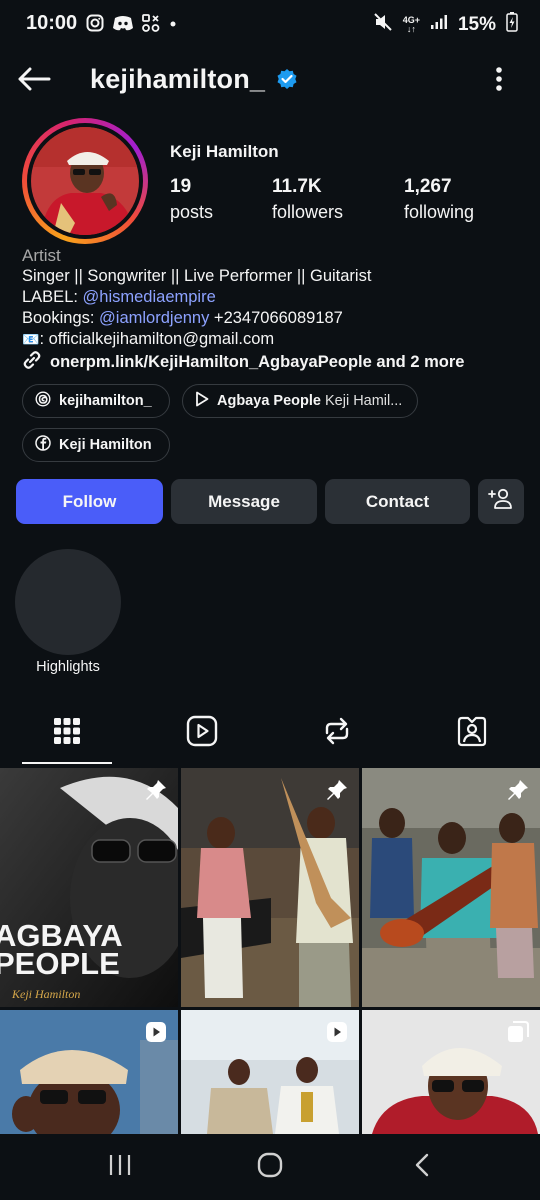 This screenshot has height=1200, width=540. Describe the element at coordinates (307, 199) in the screenshot. I see `followers-stat: 11.7K followers` at that location.